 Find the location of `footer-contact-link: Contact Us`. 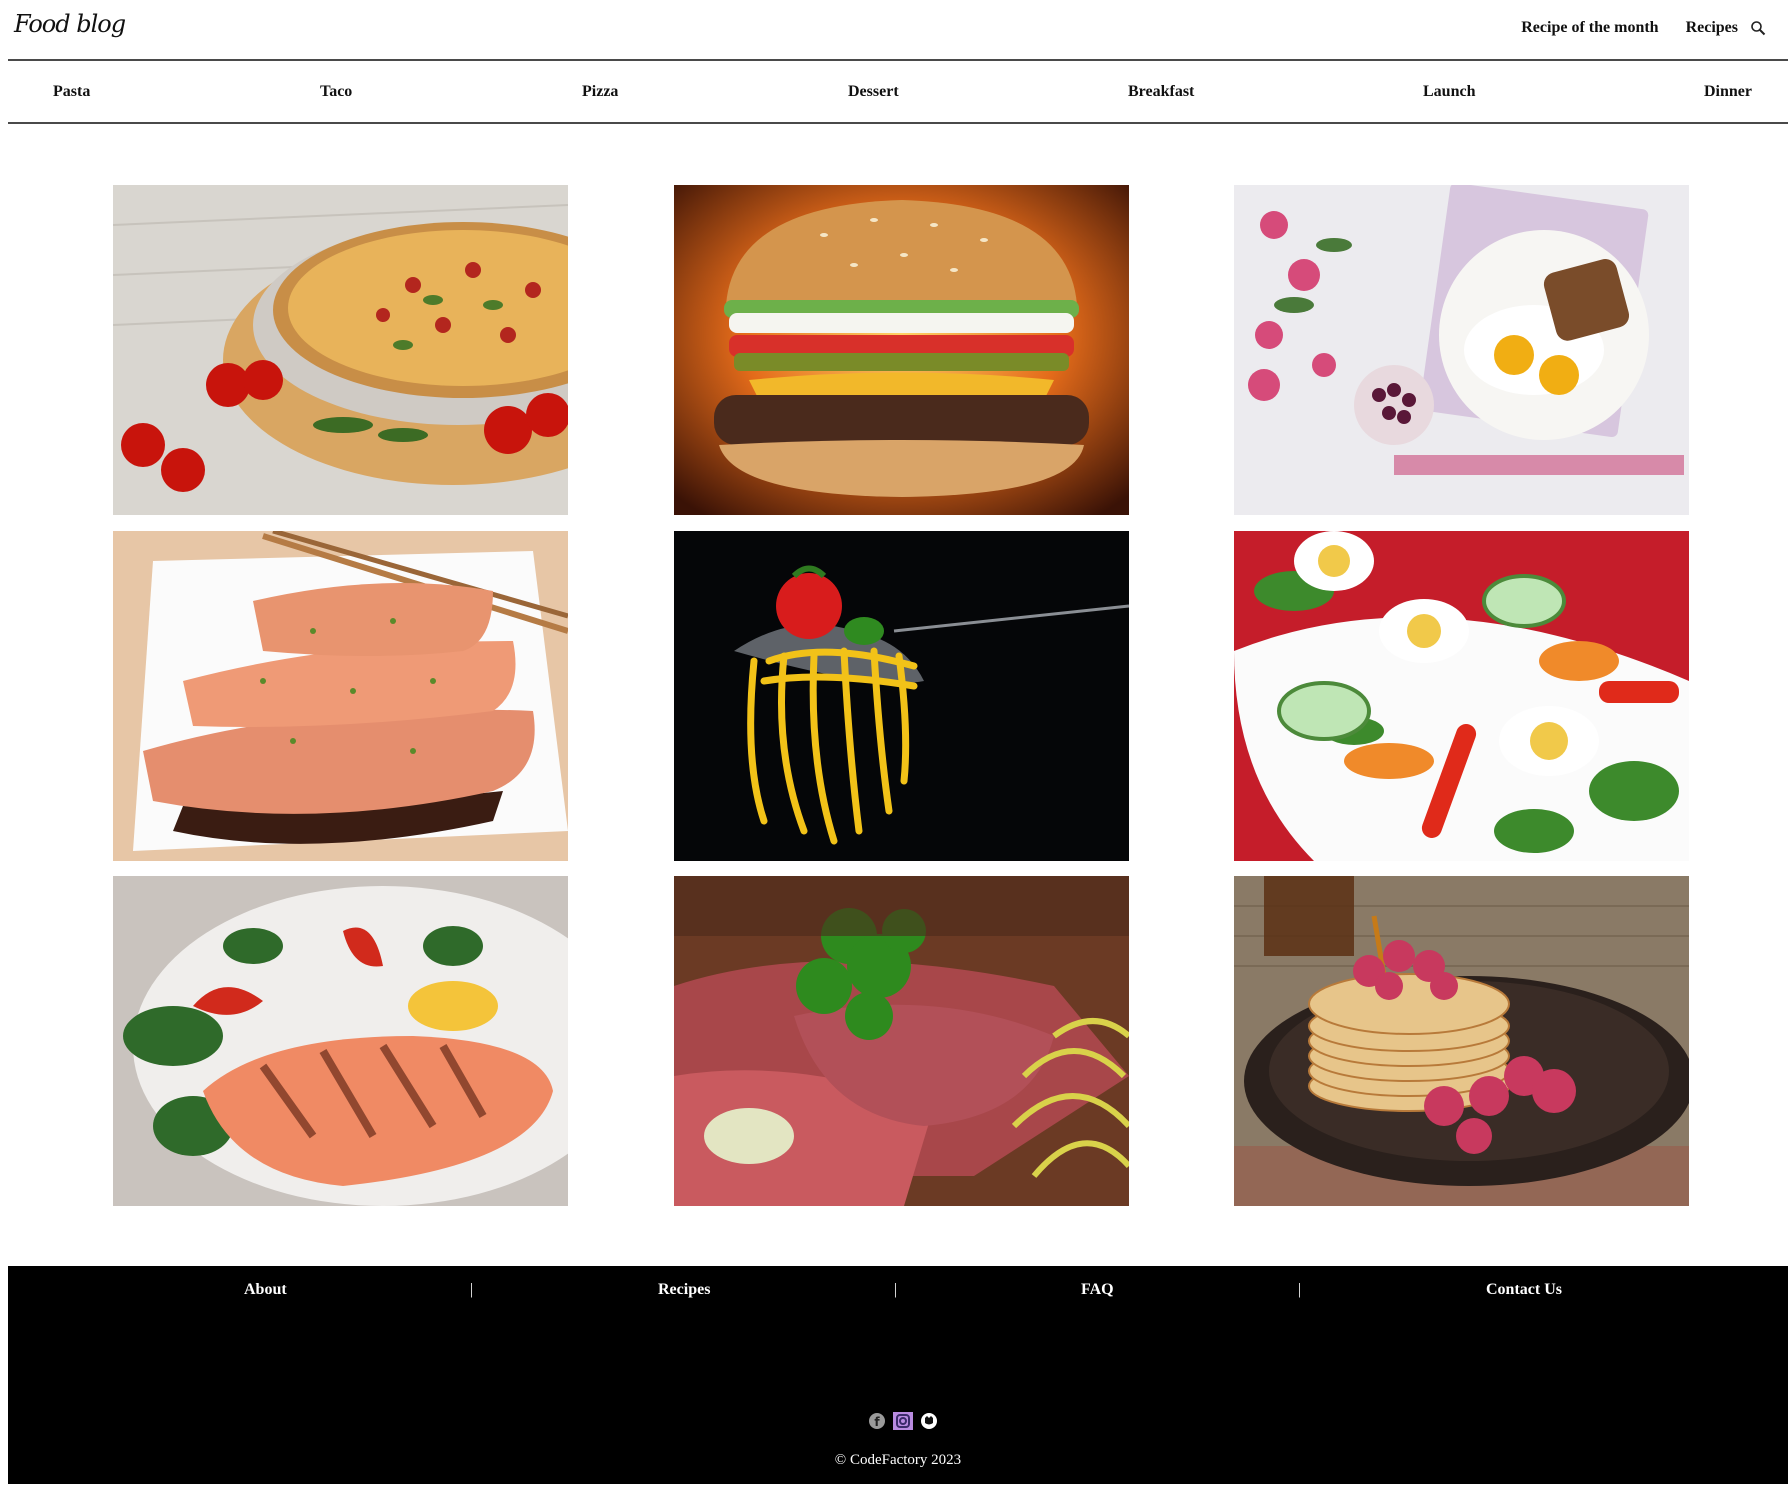

footer-contact-link: Contact Us is located at coordinates (1524, 1290).